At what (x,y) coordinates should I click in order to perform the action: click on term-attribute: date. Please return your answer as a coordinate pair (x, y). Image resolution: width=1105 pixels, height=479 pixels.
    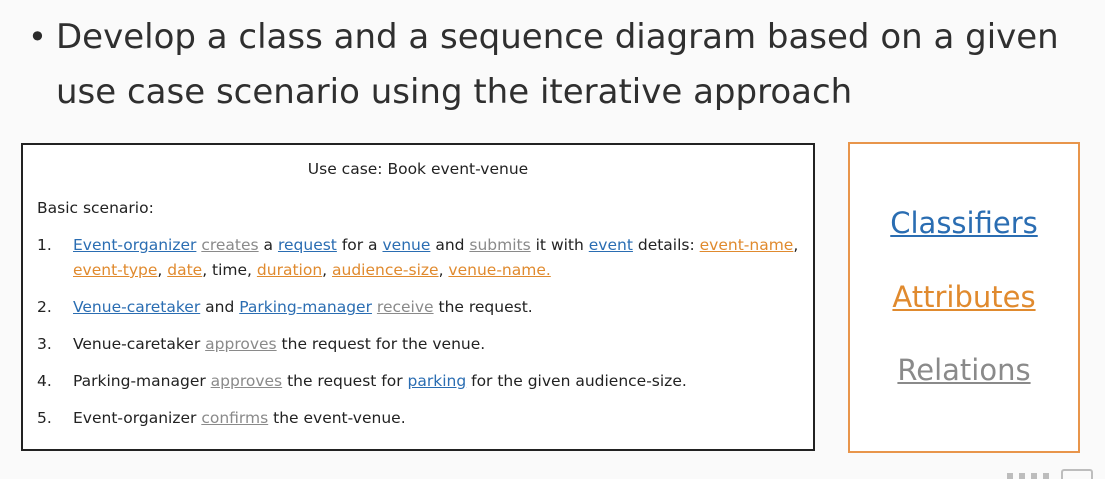
    Looking at the image, I should click on (185, 270).